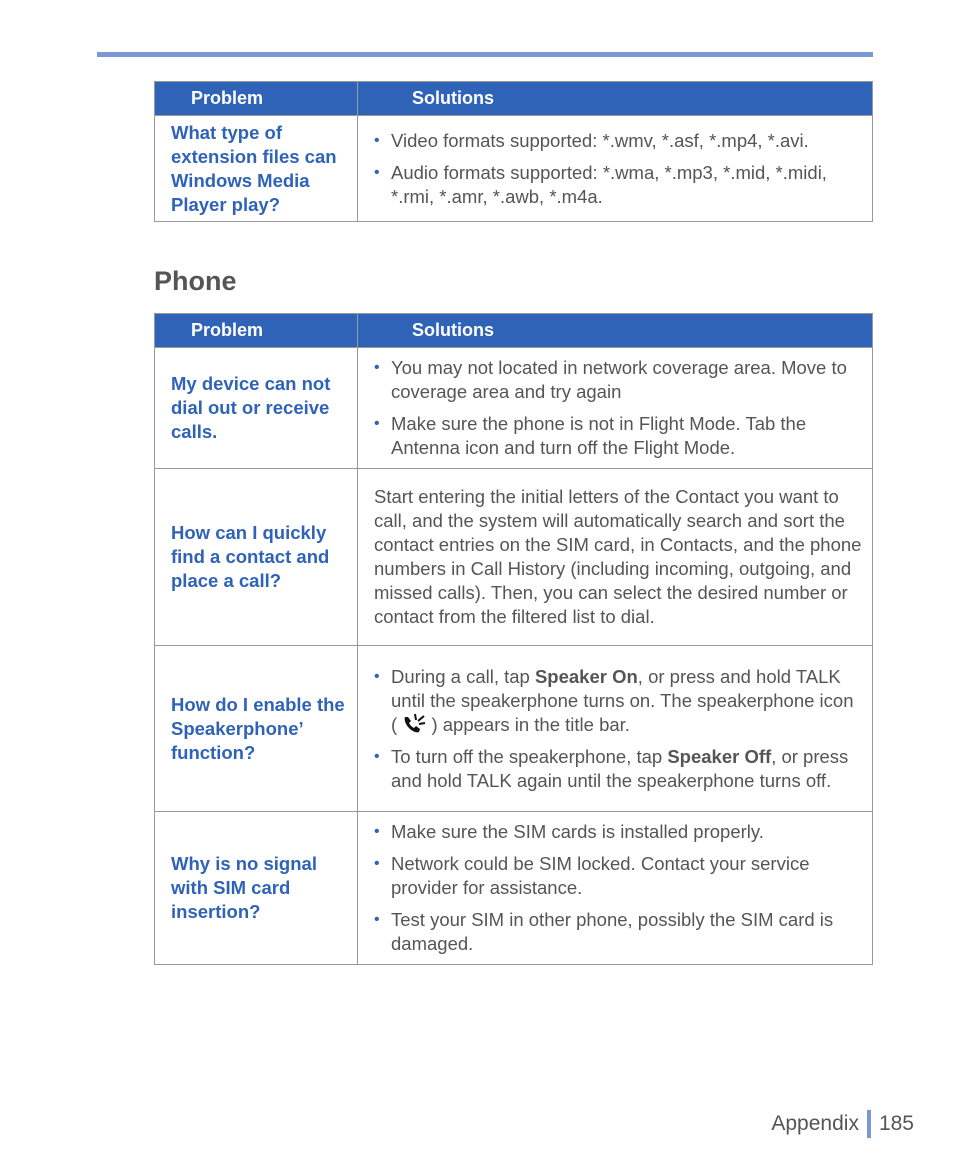  What do you see at coordinates (485, 54) in the screenshot?
I see `header-rule` at bounding box center [485, 54].